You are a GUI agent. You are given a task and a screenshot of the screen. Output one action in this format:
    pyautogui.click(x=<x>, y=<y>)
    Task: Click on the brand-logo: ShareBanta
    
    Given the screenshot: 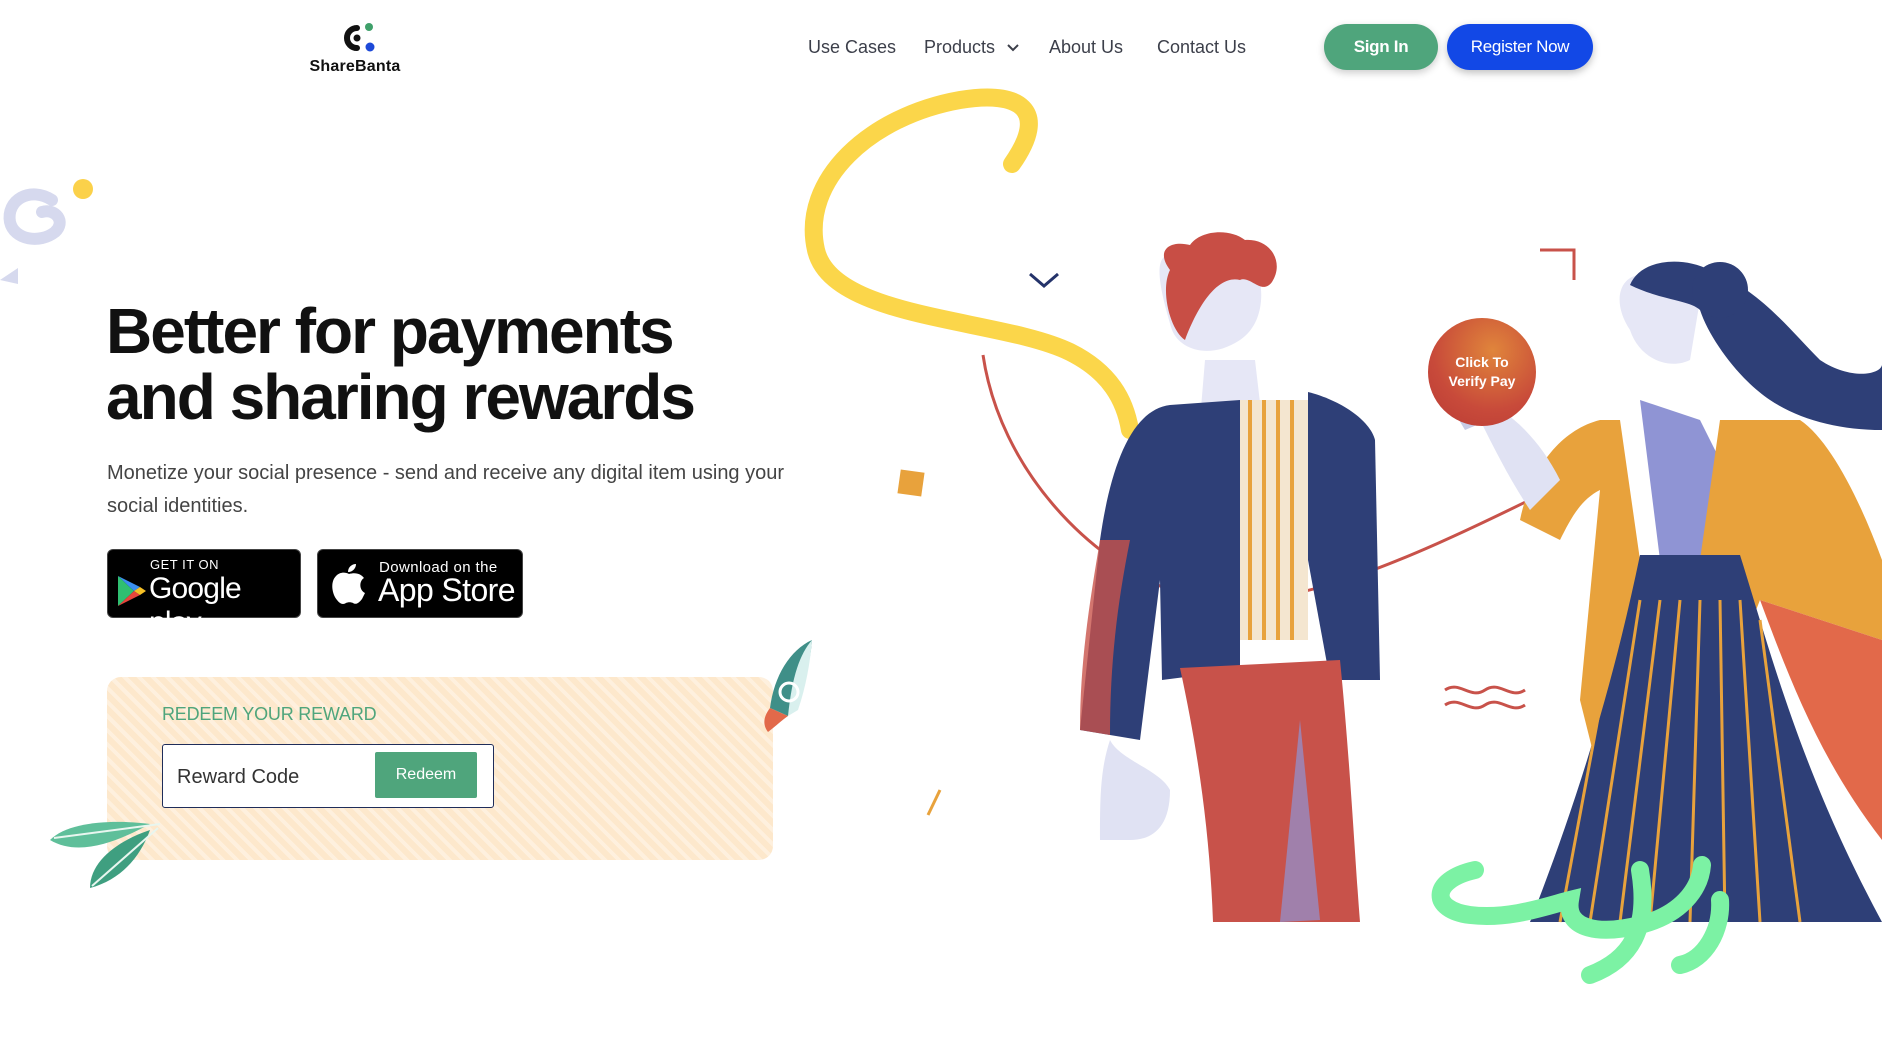 What is the action you would take?
    pyautogui.click(x=355, y=50)
    